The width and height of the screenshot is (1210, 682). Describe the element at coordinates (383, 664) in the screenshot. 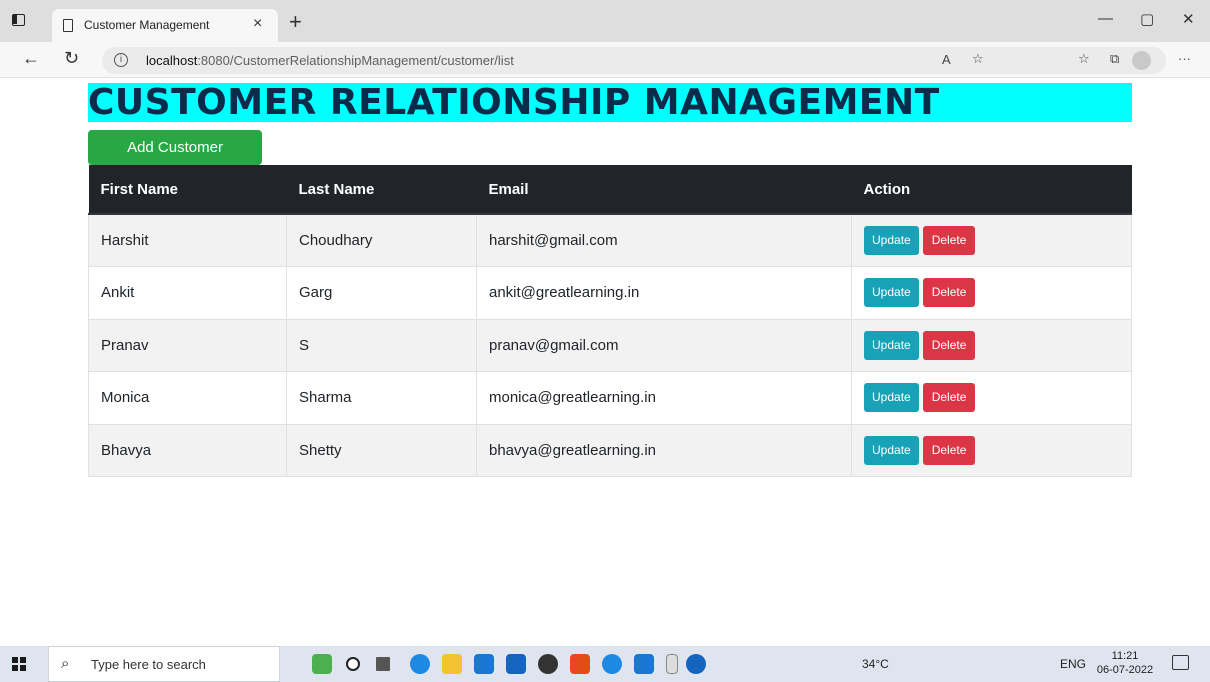

I see `task-view-icon` at that location.